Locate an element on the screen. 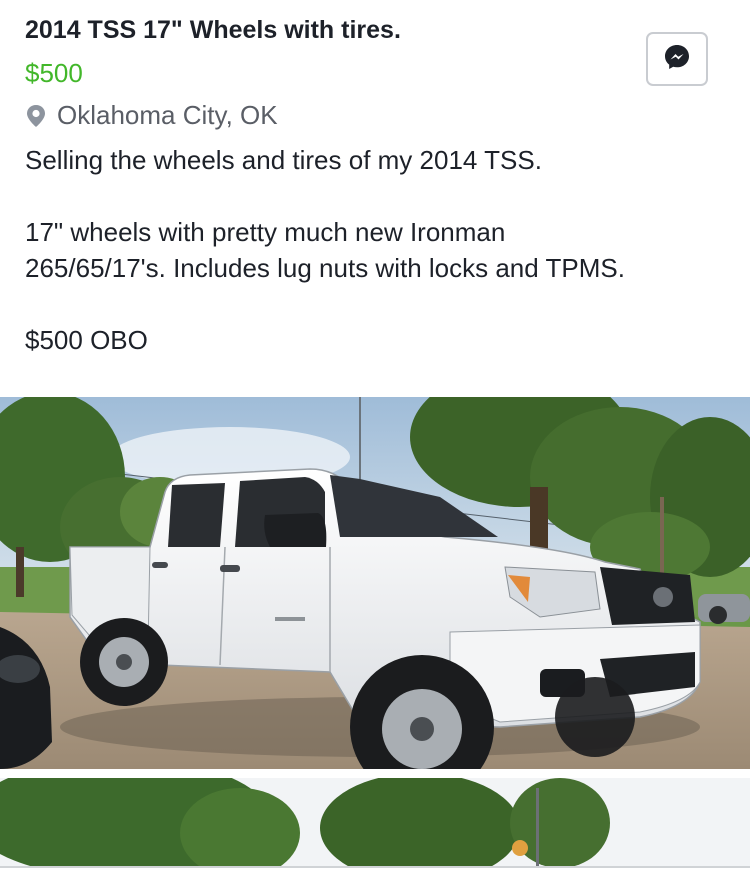 Image resolution: width=750 pixels, height=877 pixels. messenger-icon is located at coordinates (677, 59).